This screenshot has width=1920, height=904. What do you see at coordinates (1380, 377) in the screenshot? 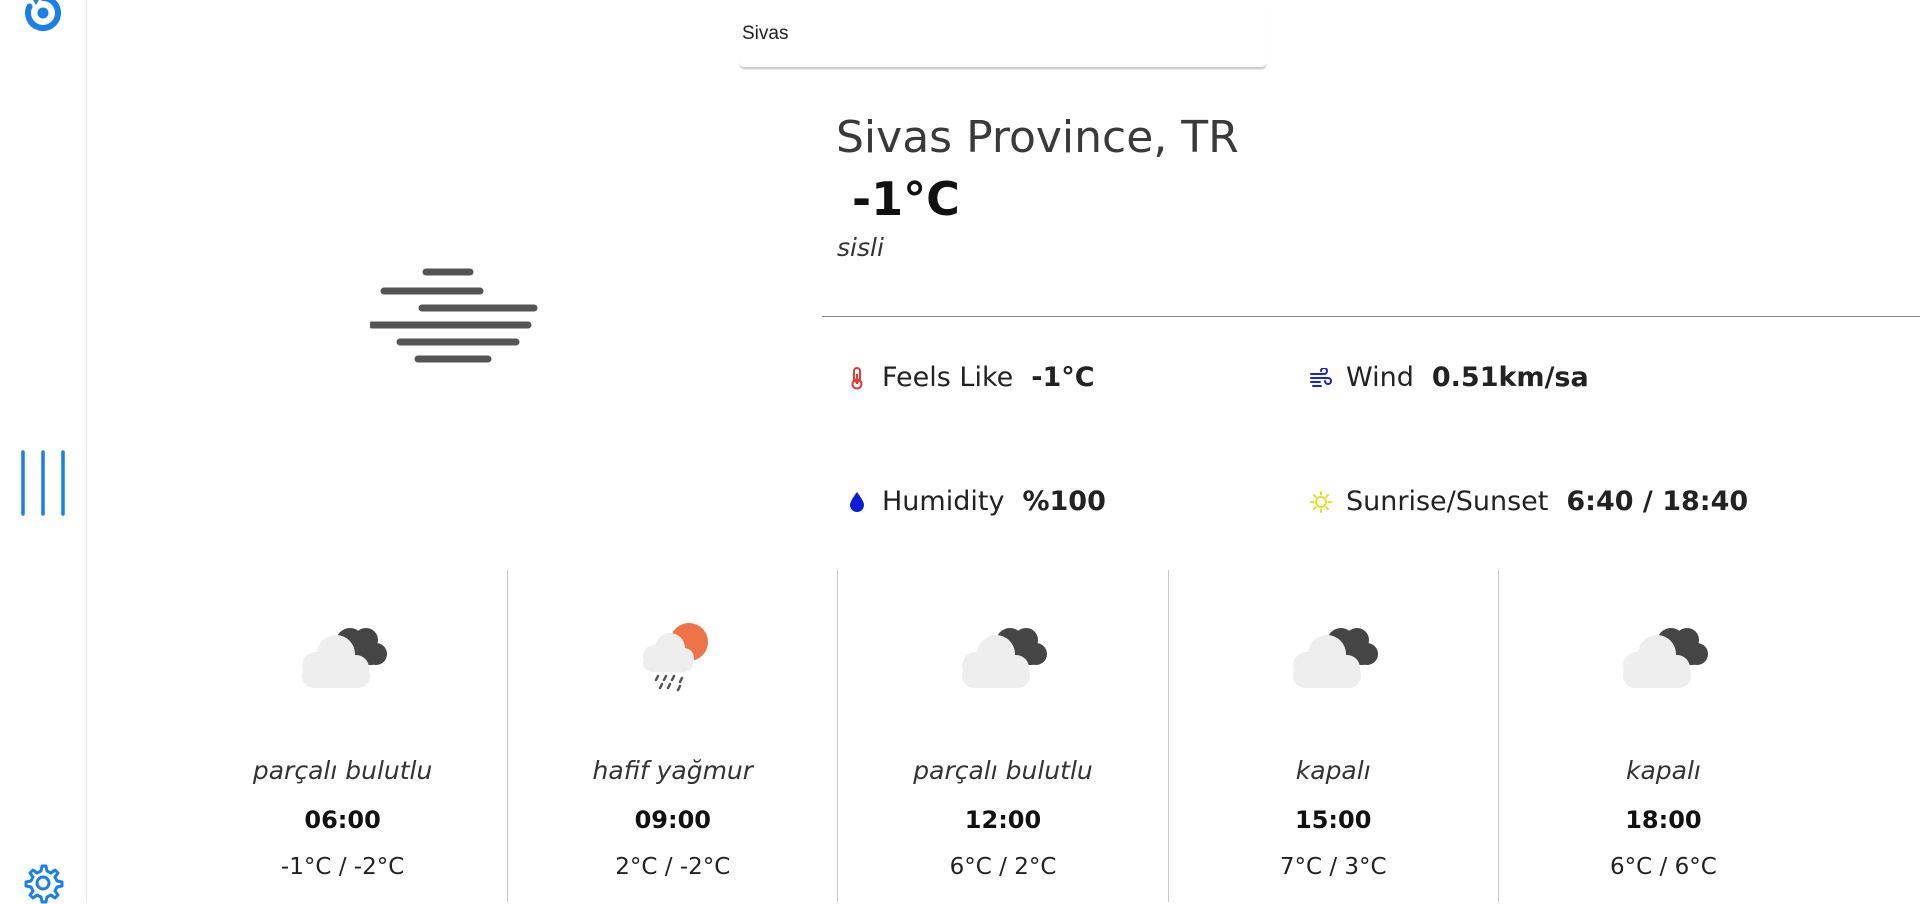
I see `wind-label: Wind` at bounding box center [1380, 377].